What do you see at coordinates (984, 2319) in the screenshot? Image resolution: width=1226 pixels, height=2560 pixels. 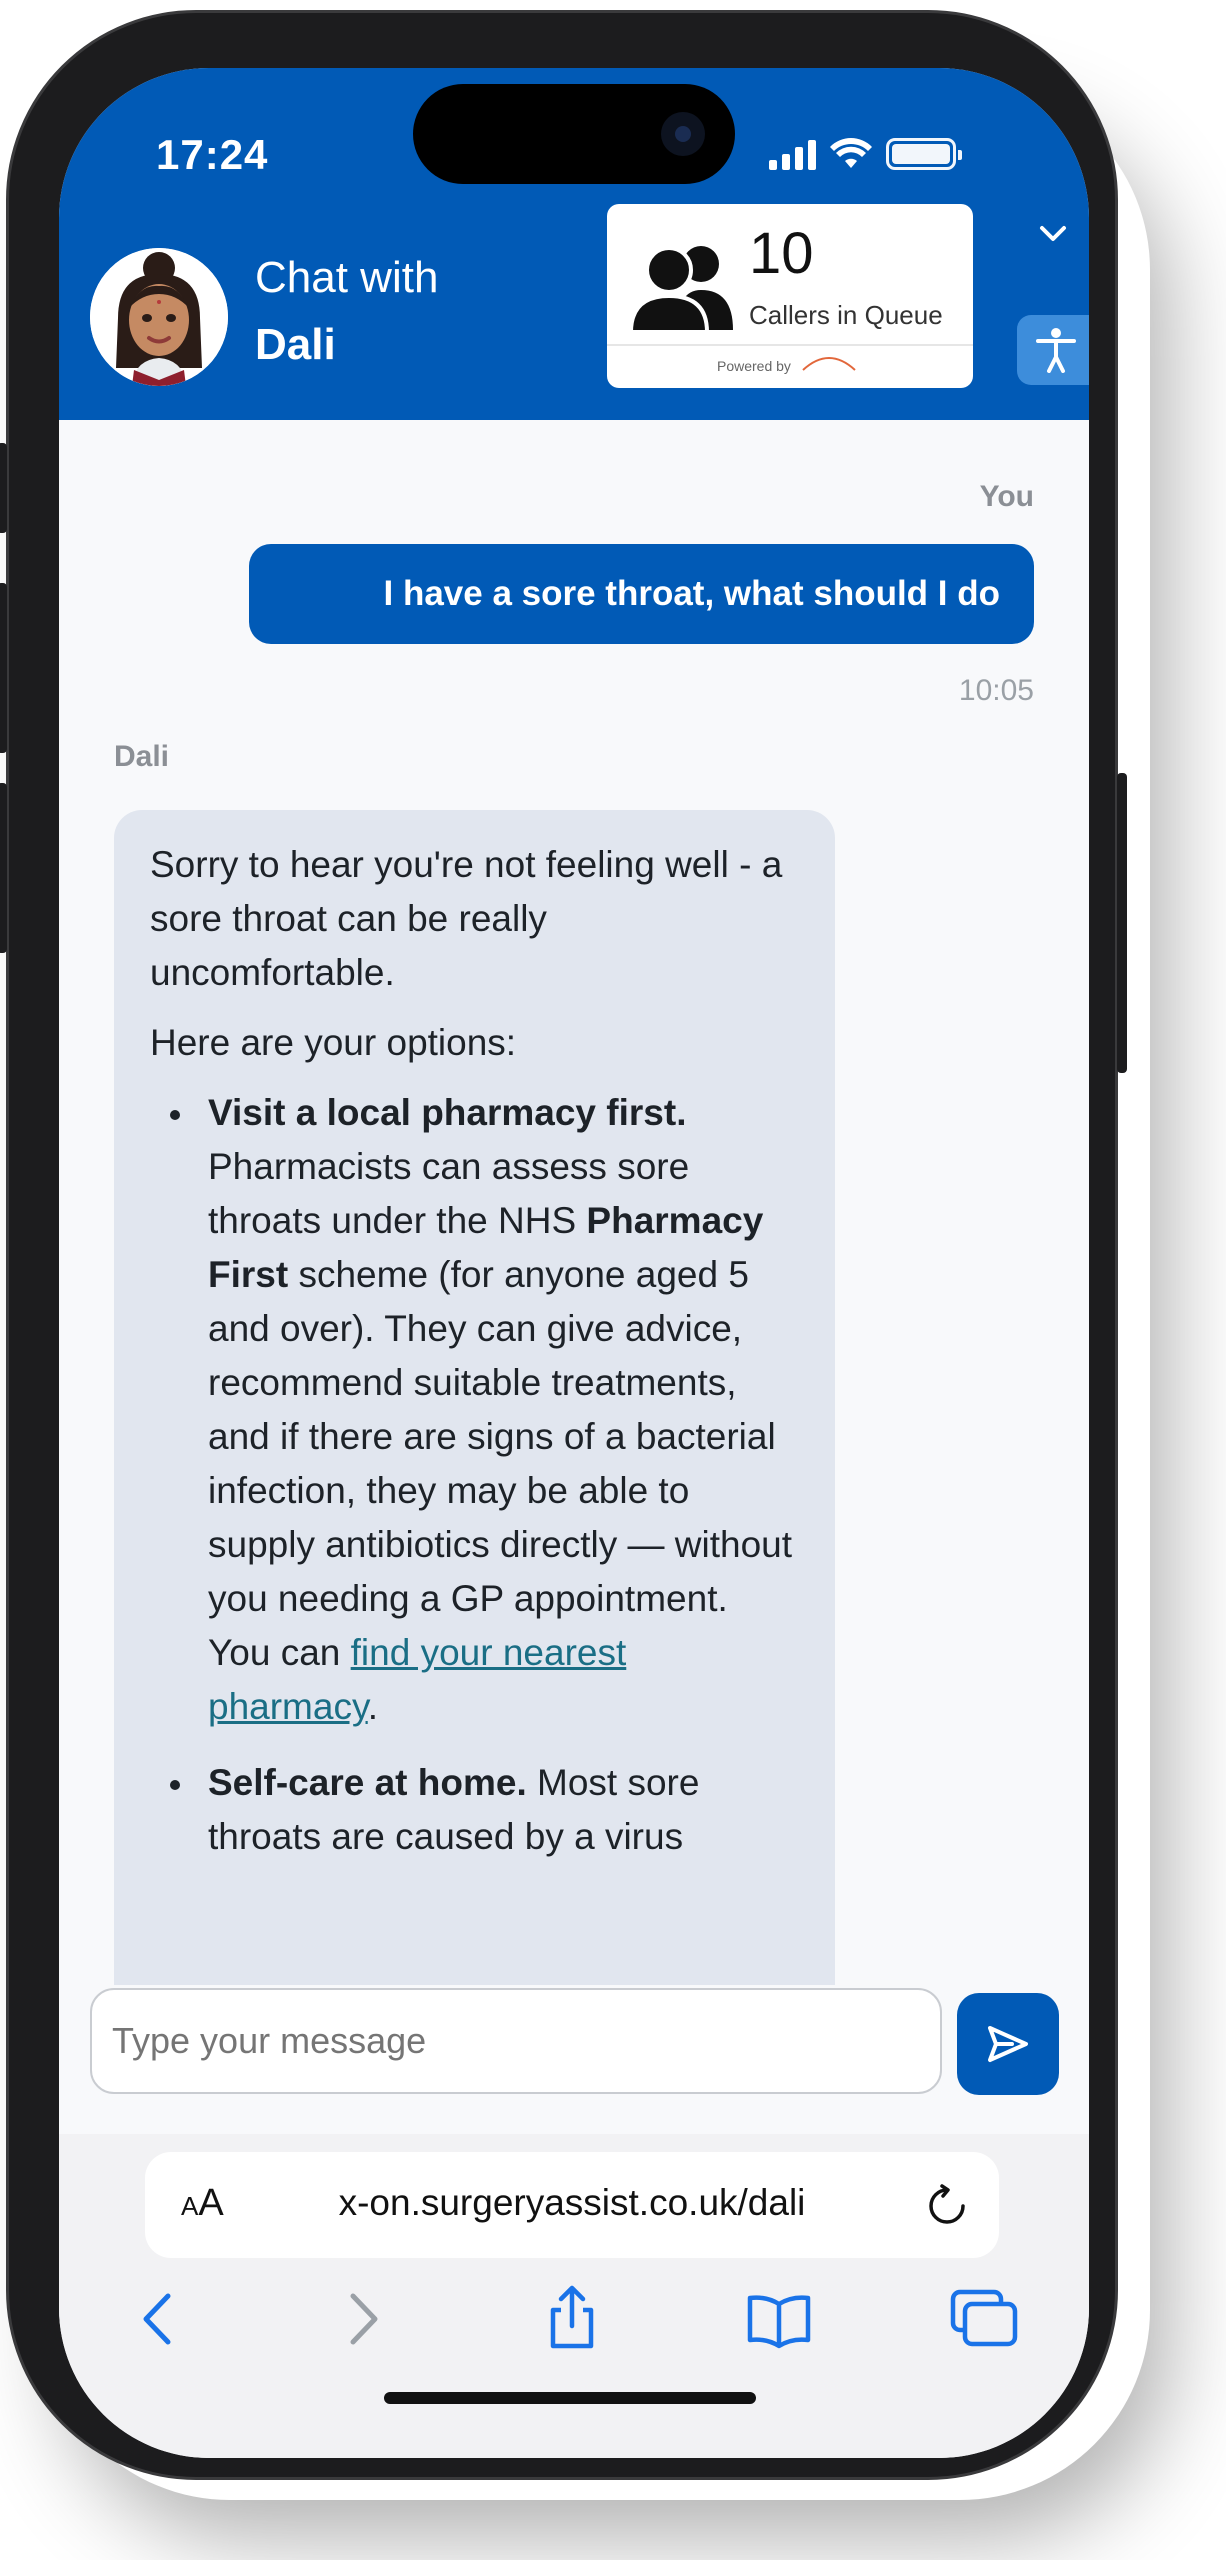 I see `tabs-icon` at bounding box center [984, 2319].